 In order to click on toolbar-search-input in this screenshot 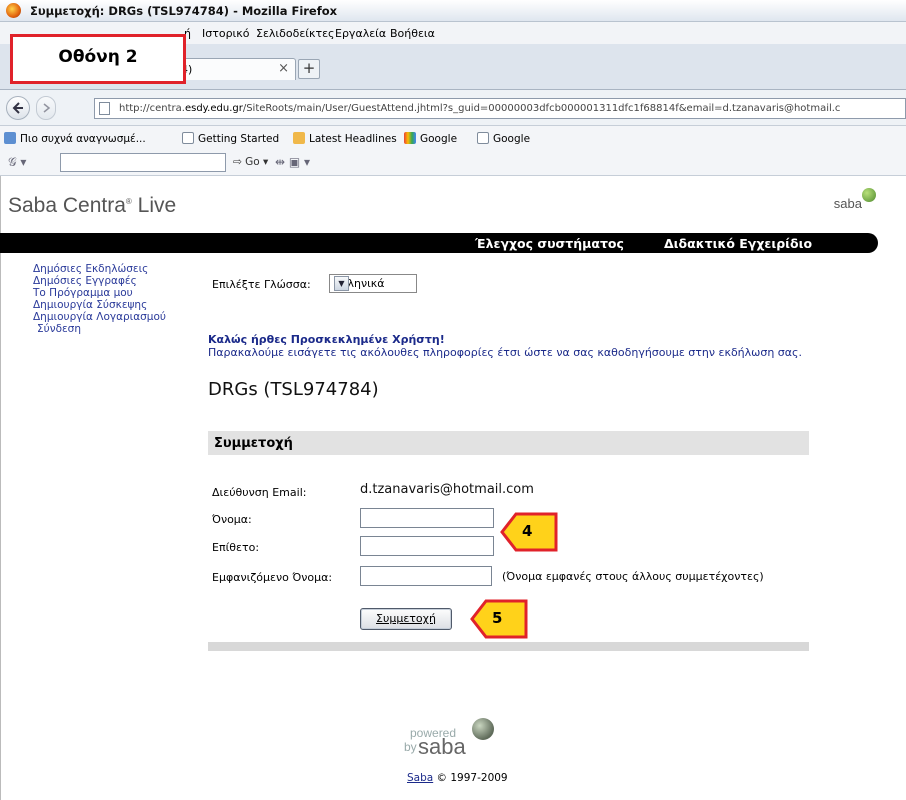, I will do `click(143, 162)`.